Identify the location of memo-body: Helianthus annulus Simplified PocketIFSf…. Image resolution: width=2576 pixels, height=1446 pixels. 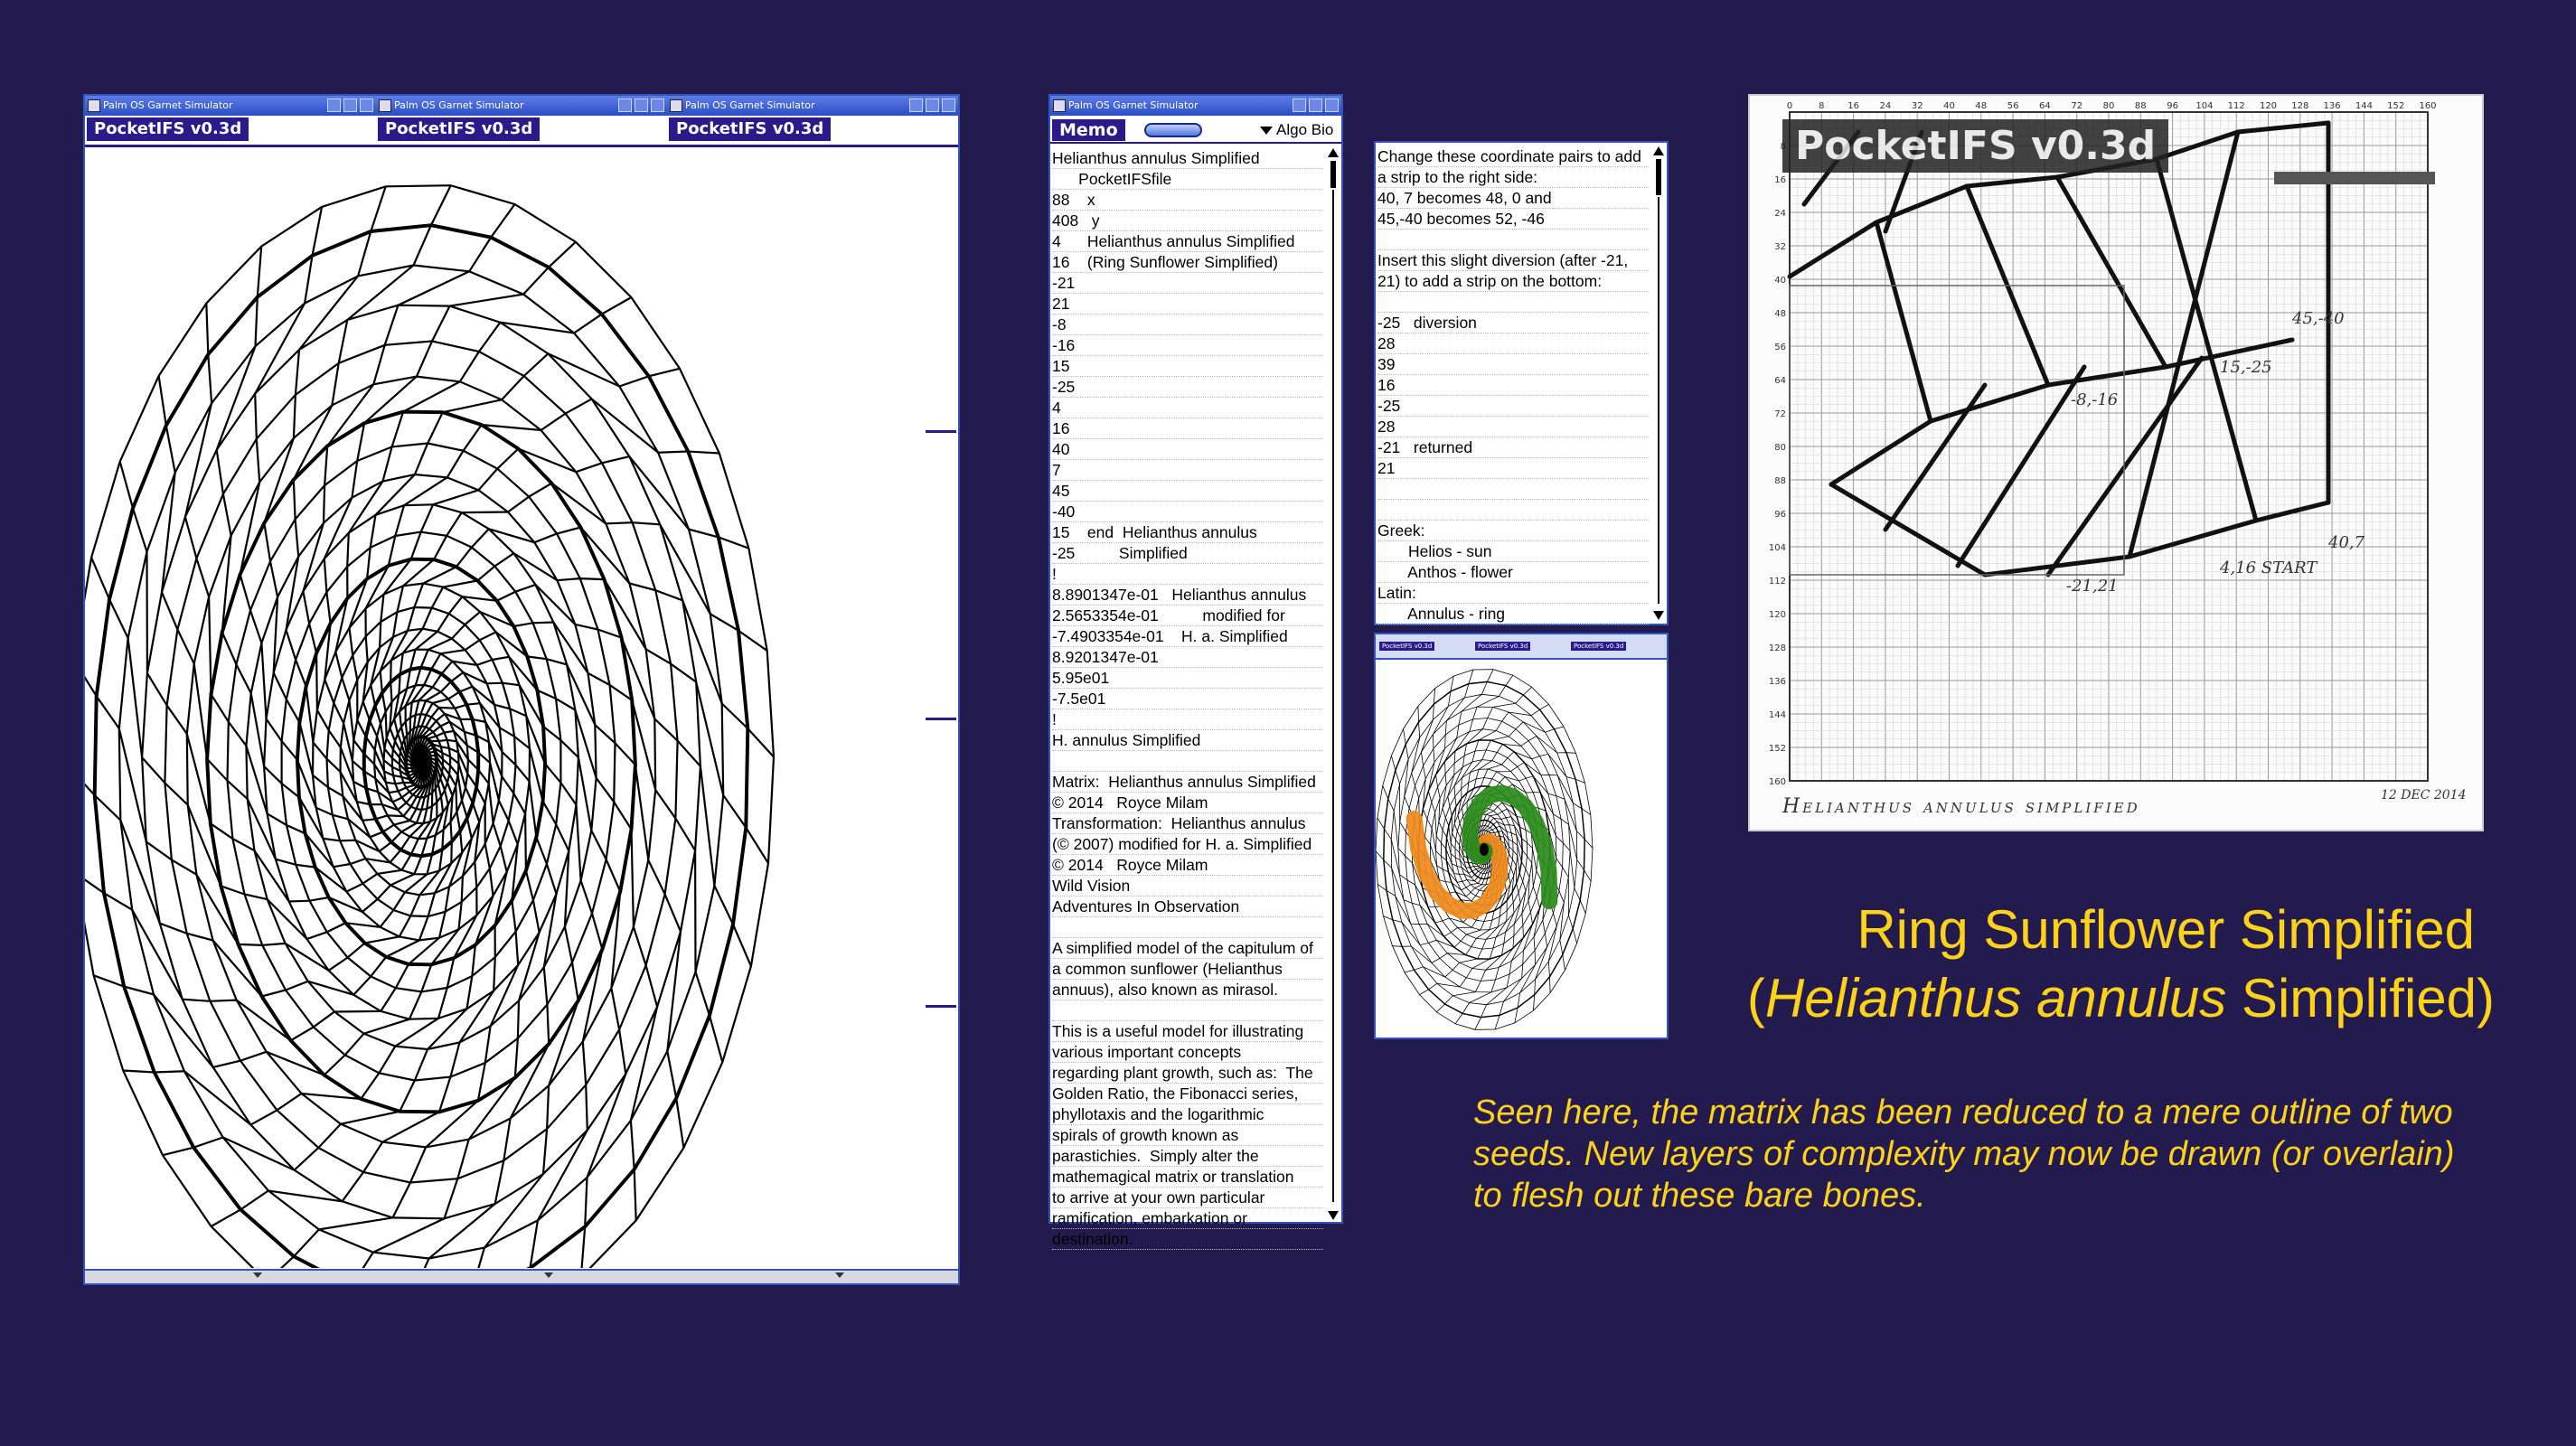
(1187, 699).